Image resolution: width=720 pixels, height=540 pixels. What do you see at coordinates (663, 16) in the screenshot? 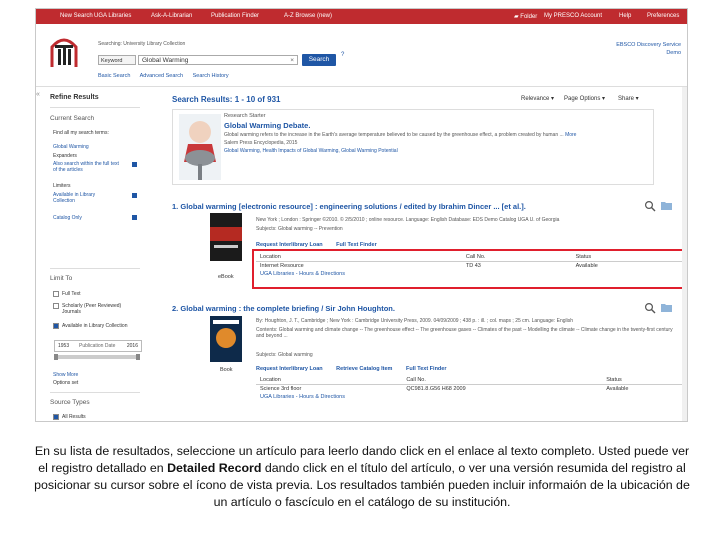
I see `topnav-preferences: Preferences` at bounding box center [663, 16].